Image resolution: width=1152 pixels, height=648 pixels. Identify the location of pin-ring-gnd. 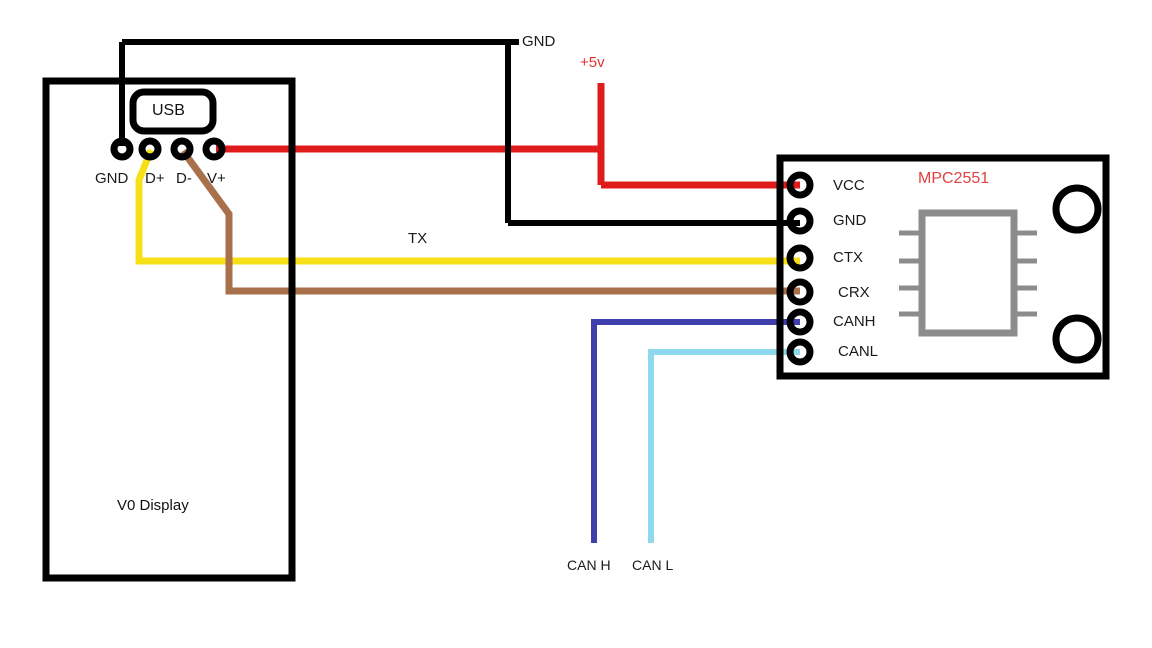
(122, 149).